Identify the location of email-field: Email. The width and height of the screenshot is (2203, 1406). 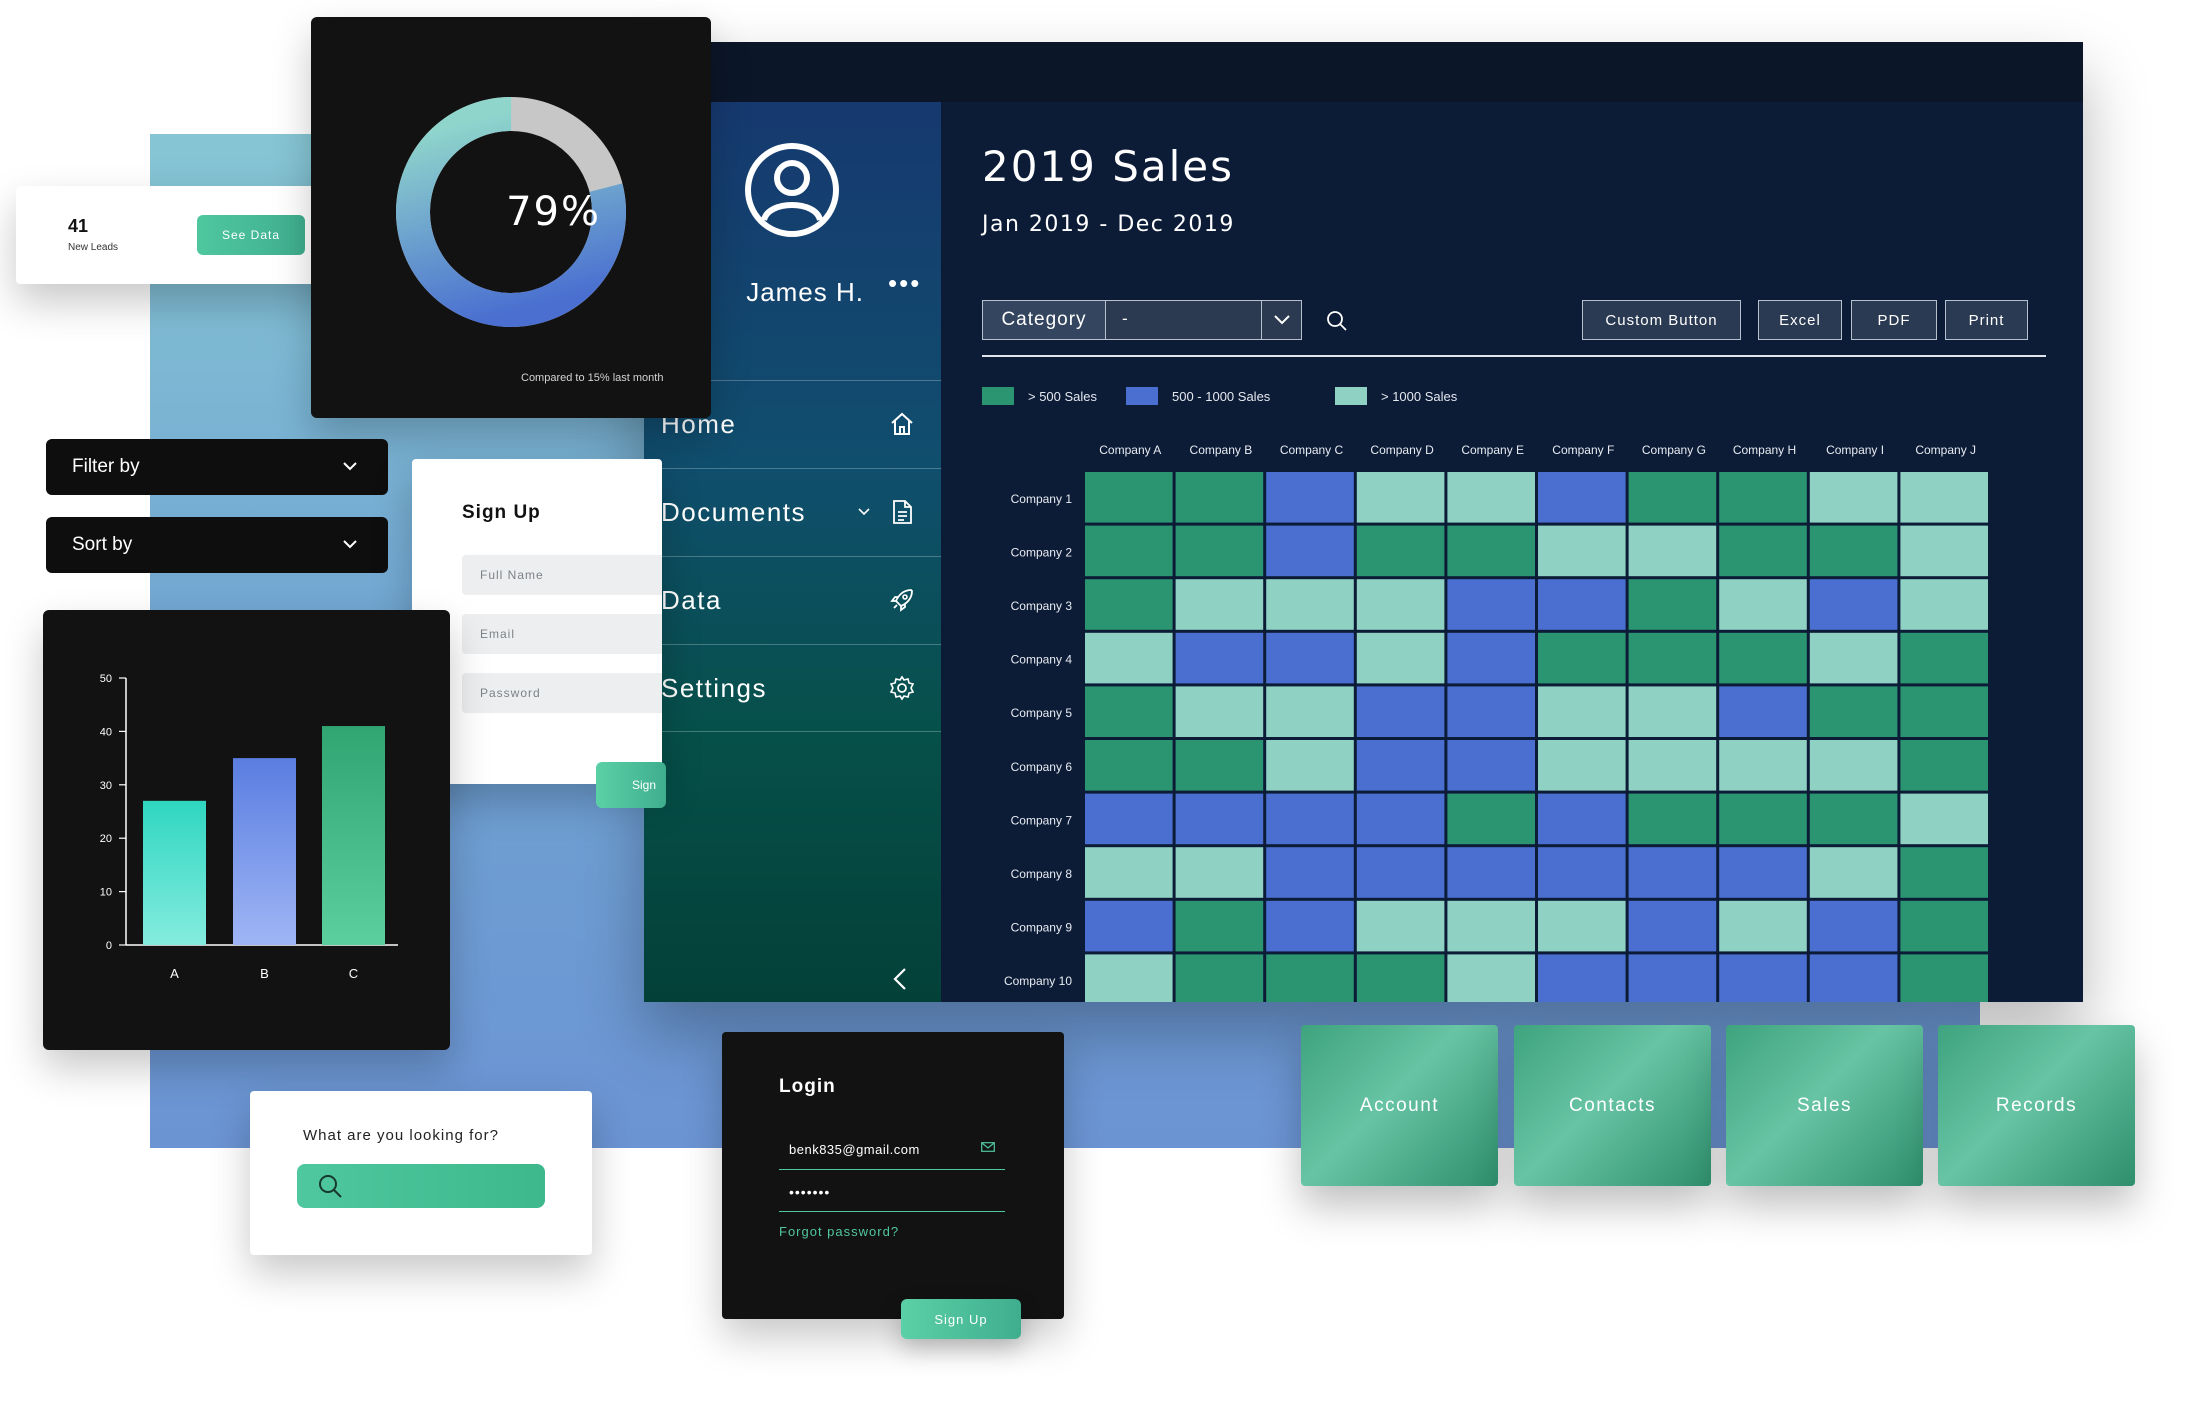
(562, 634).